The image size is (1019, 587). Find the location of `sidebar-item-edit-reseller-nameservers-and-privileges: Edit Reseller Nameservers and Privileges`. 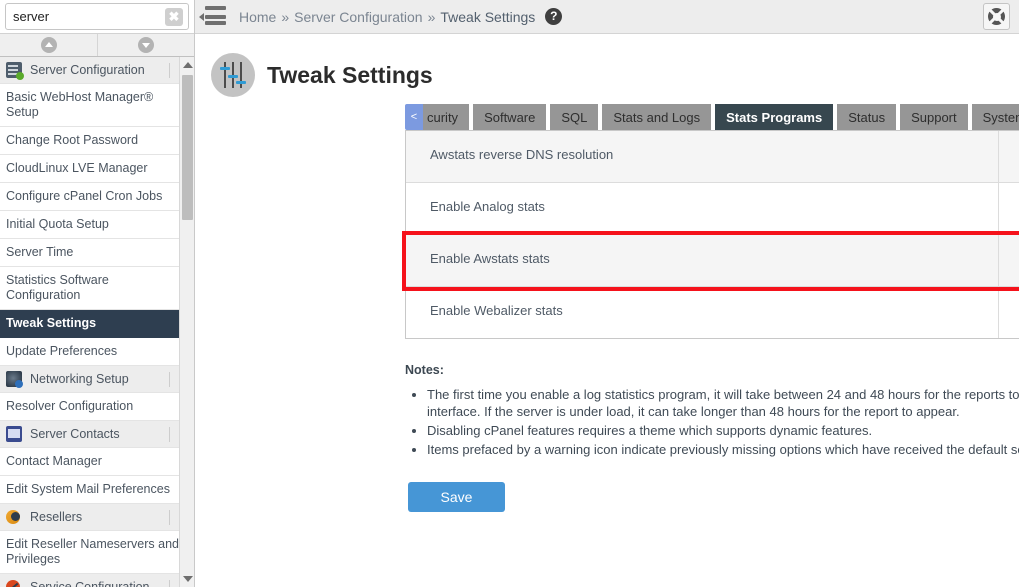

sidebar-item-edit-reseller-nameservers-and-privileges: Edit Reseller Nameservers and Privileges is located at coordinates (97, 552).